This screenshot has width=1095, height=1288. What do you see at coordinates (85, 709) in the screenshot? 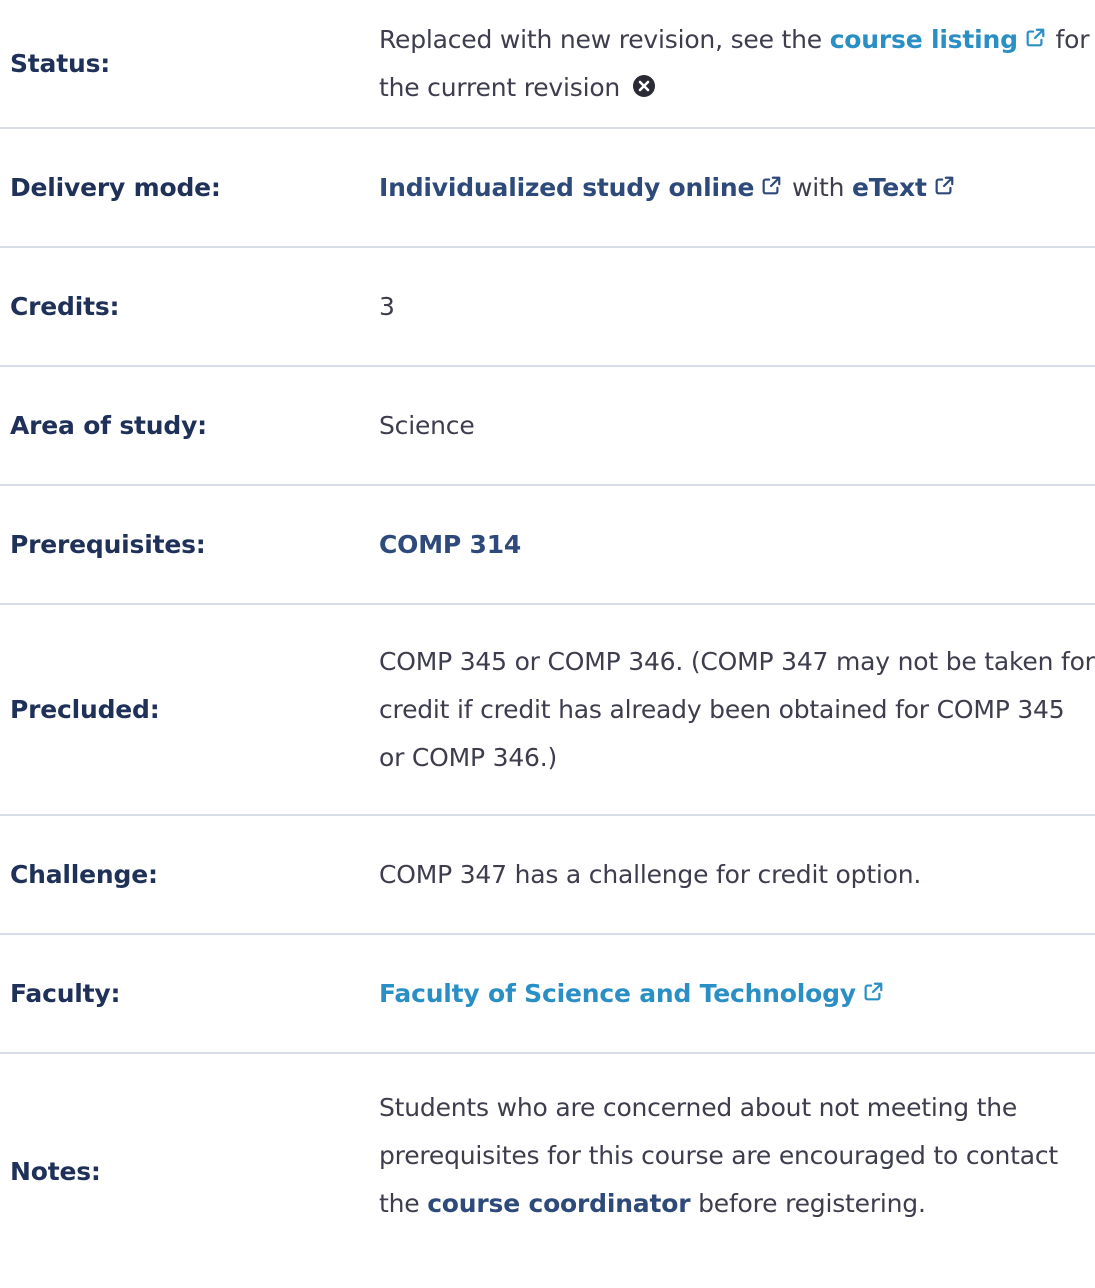
I see `precluded-label: Precluded:` at bounding box center [85, 709].